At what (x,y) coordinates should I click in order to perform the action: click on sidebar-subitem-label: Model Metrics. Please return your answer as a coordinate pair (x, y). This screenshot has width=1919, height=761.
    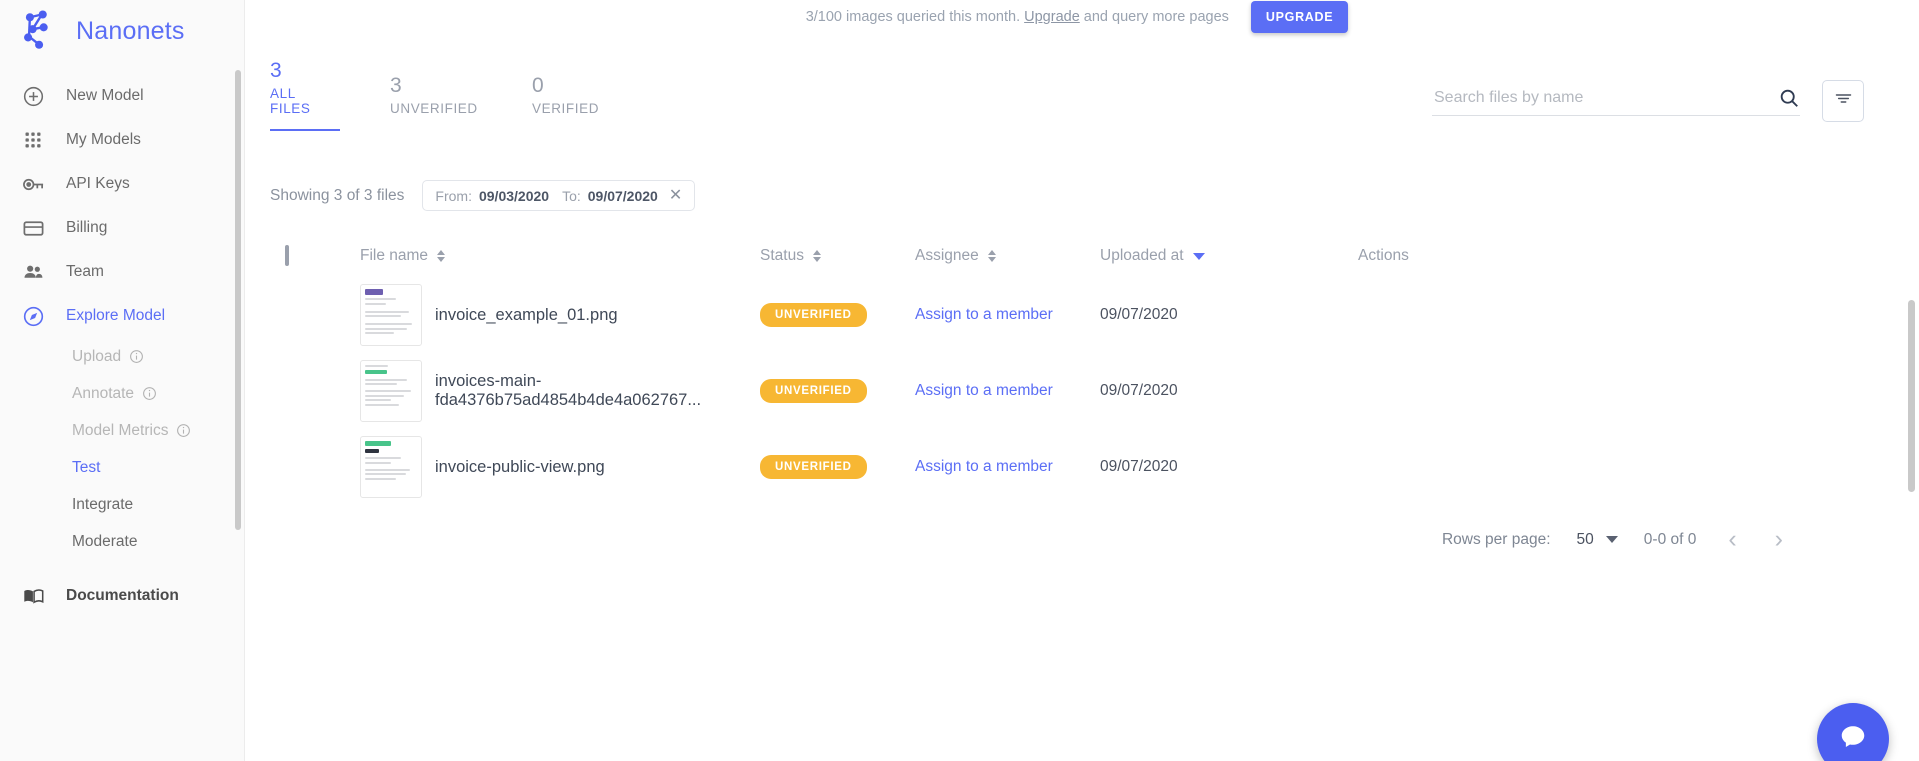
    Looking at the image, I should click on (120, 430).